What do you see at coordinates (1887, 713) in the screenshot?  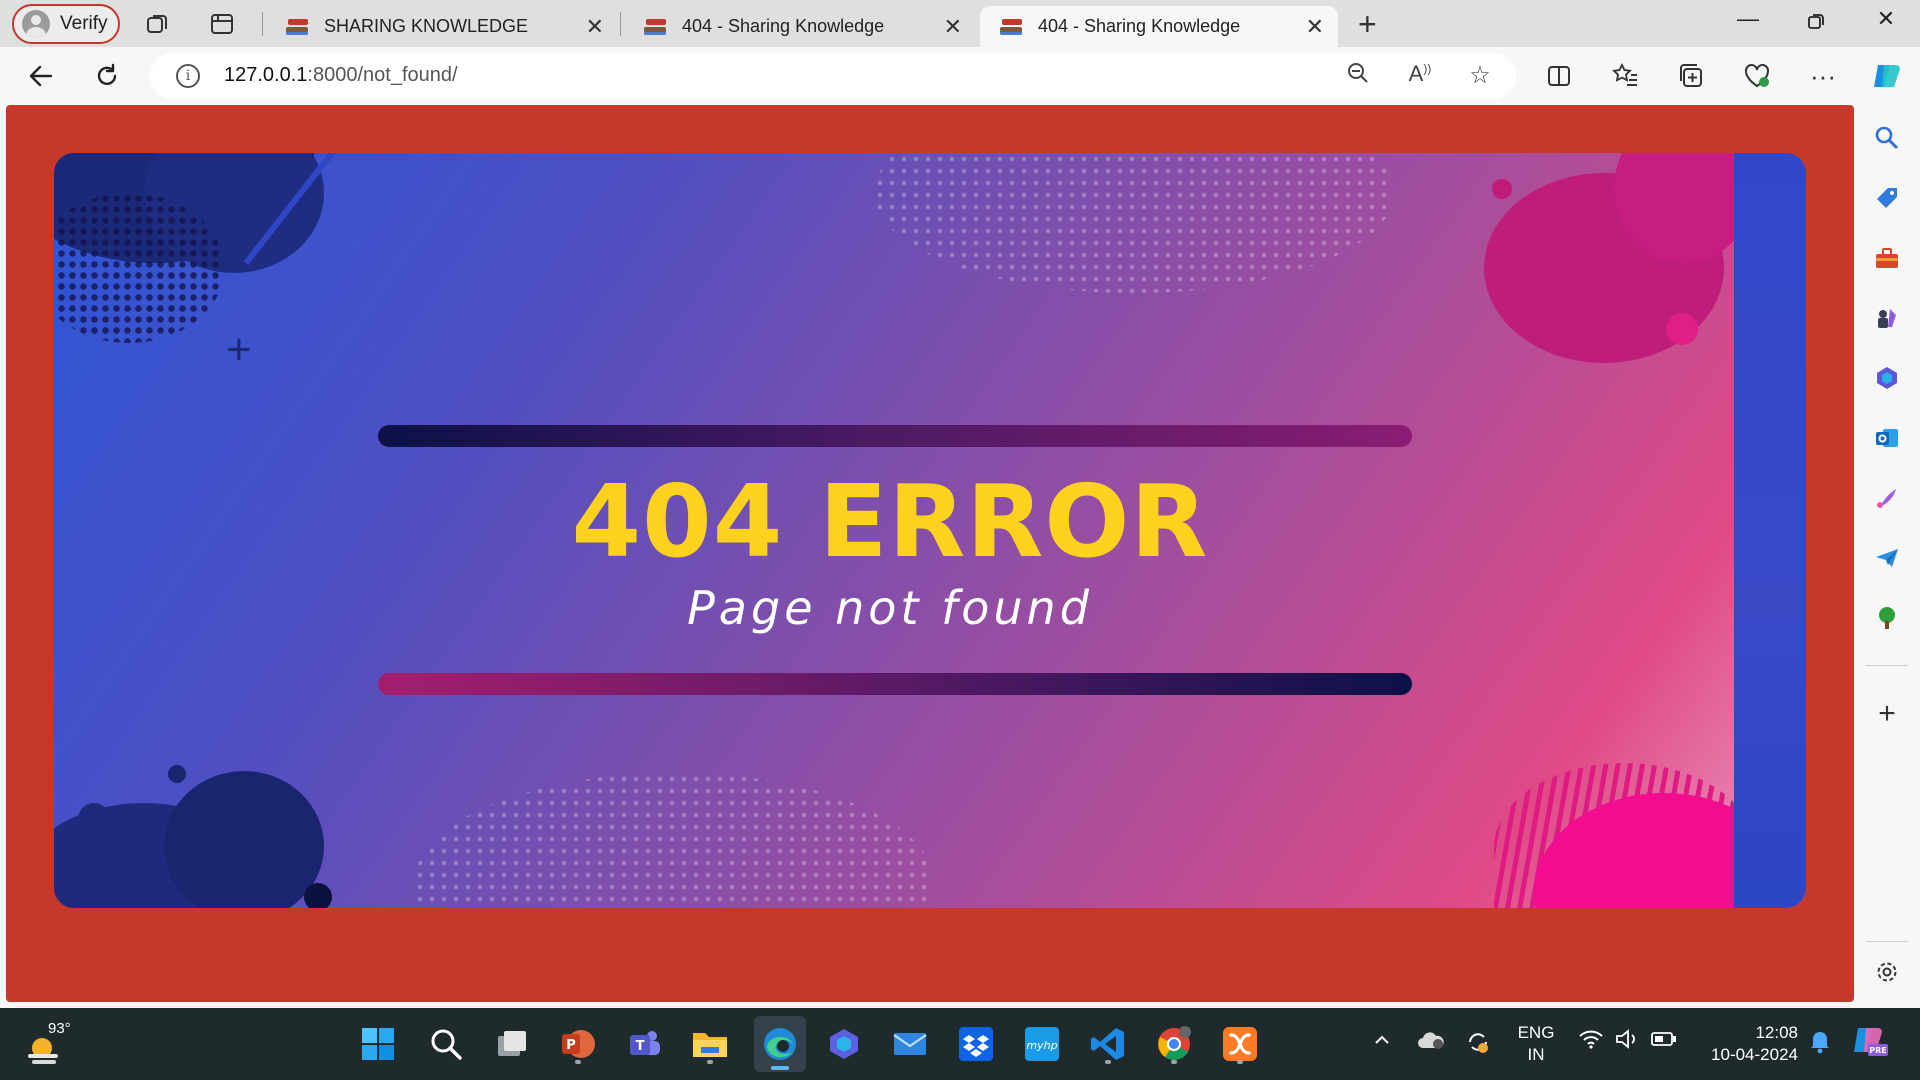 I see `add-sidebar-app-icon: +` at bounding box center [1887, 713].